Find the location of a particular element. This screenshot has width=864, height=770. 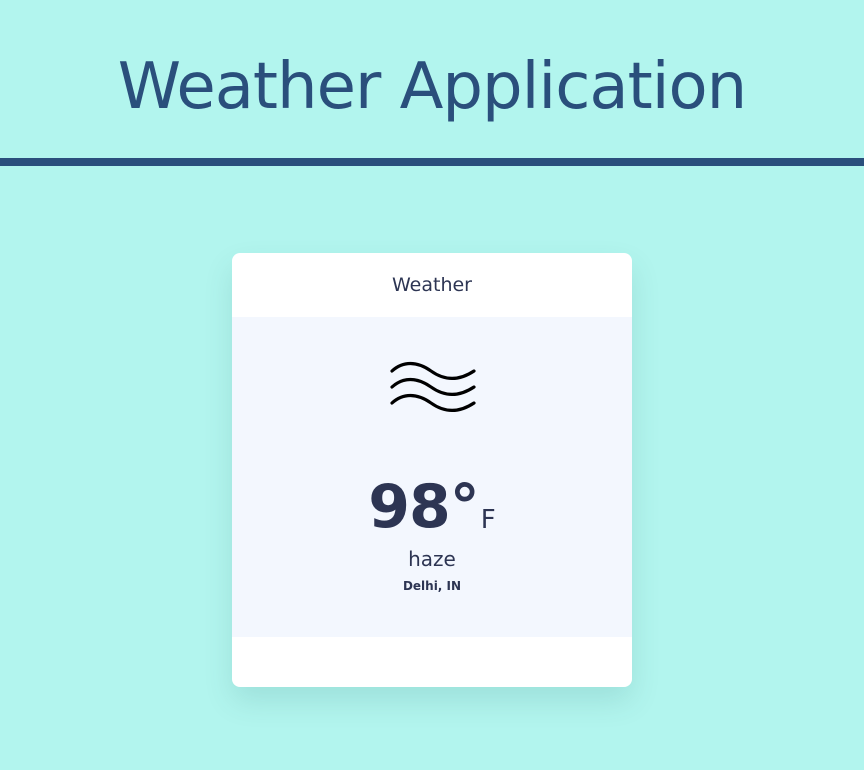

temperature-value: 98° is located at coordinates (423, 507).